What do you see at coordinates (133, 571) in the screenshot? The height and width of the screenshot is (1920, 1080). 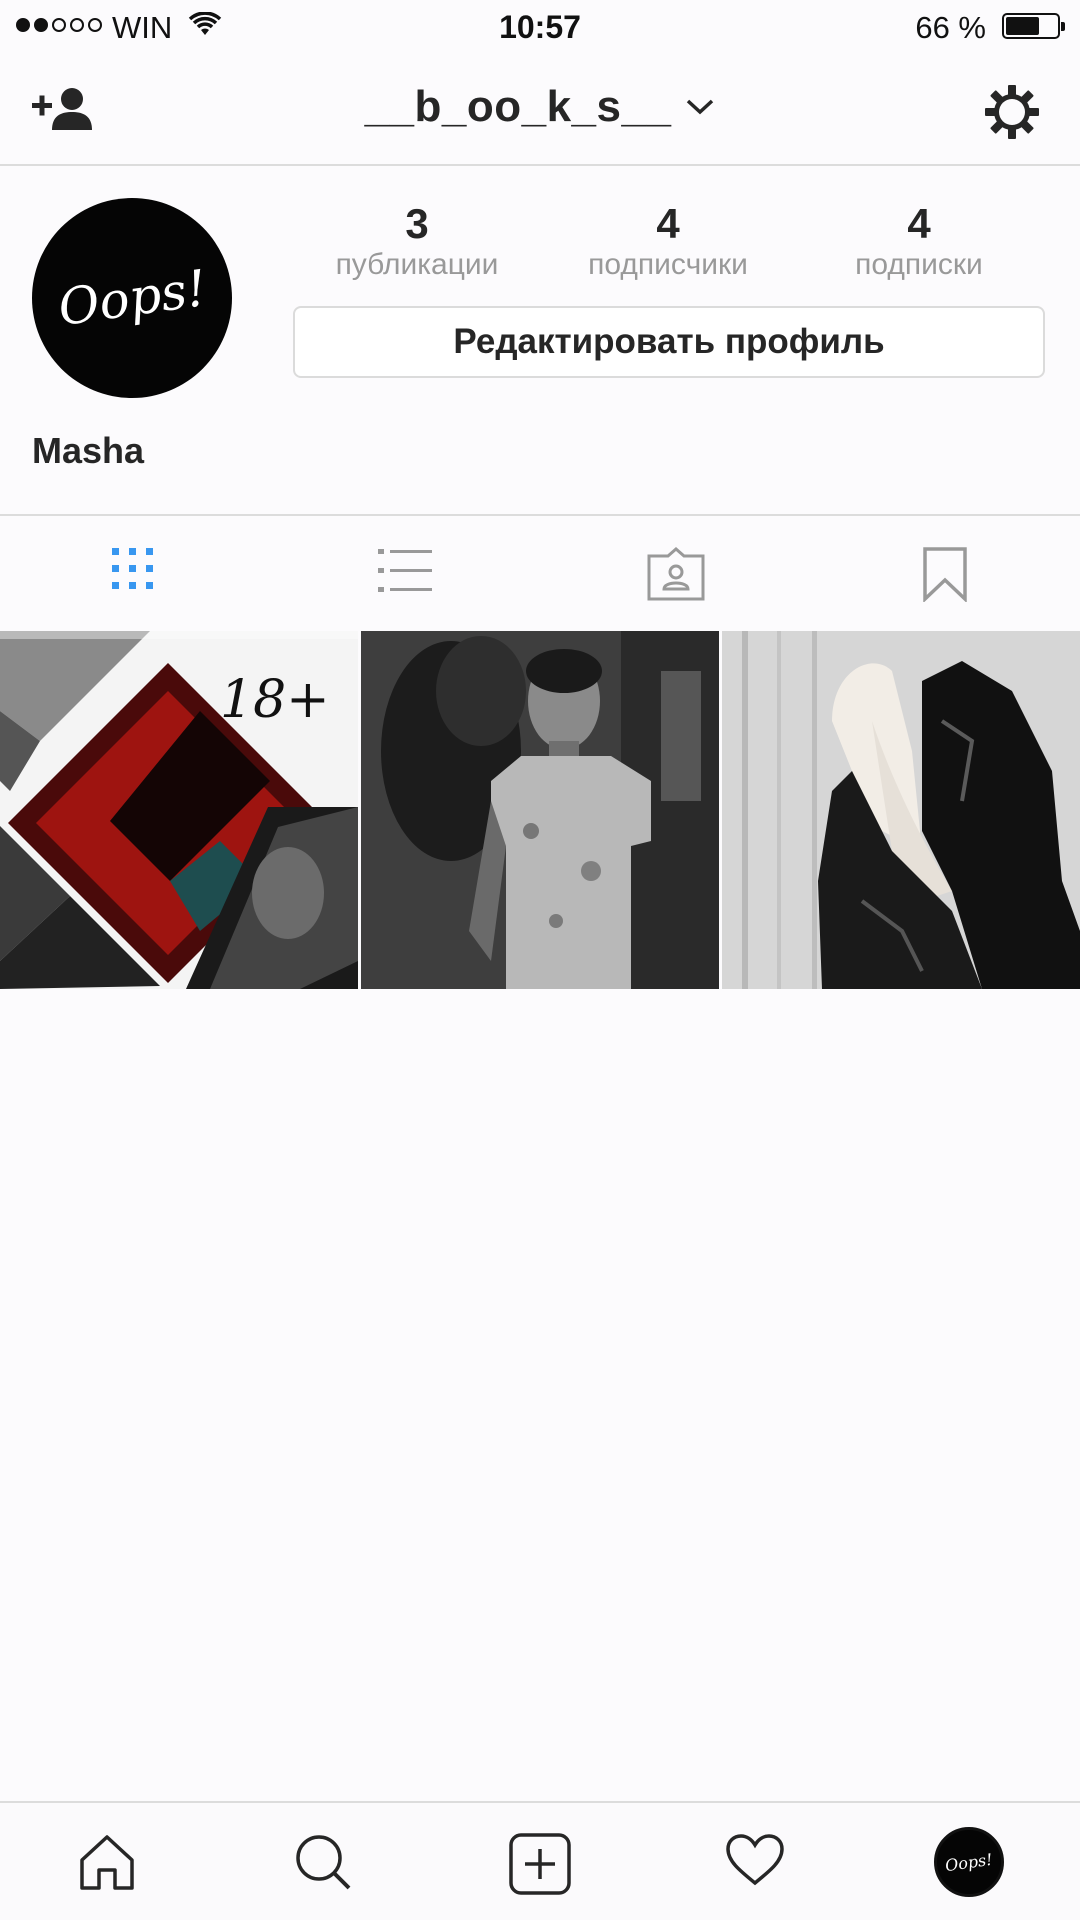 I see `grid-icon` at bounding box center [133, 571].